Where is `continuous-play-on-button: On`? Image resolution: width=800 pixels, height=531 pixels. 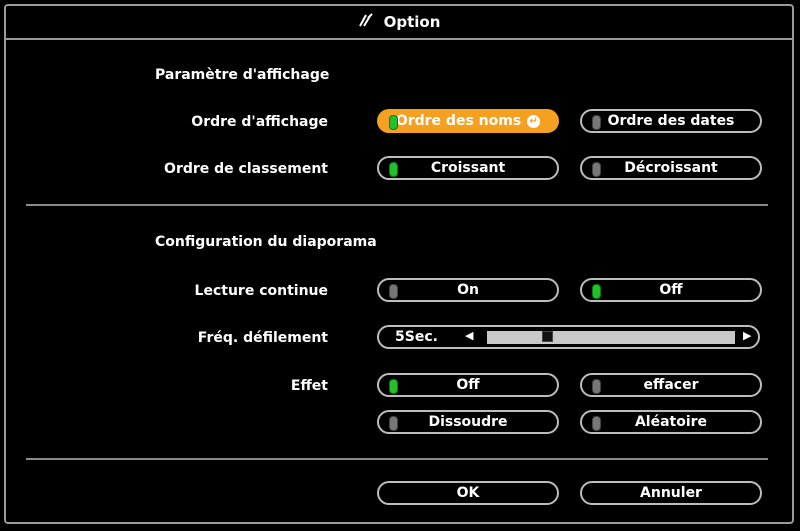
continuous-play-on-button: On is located at coordinates (468, 290).